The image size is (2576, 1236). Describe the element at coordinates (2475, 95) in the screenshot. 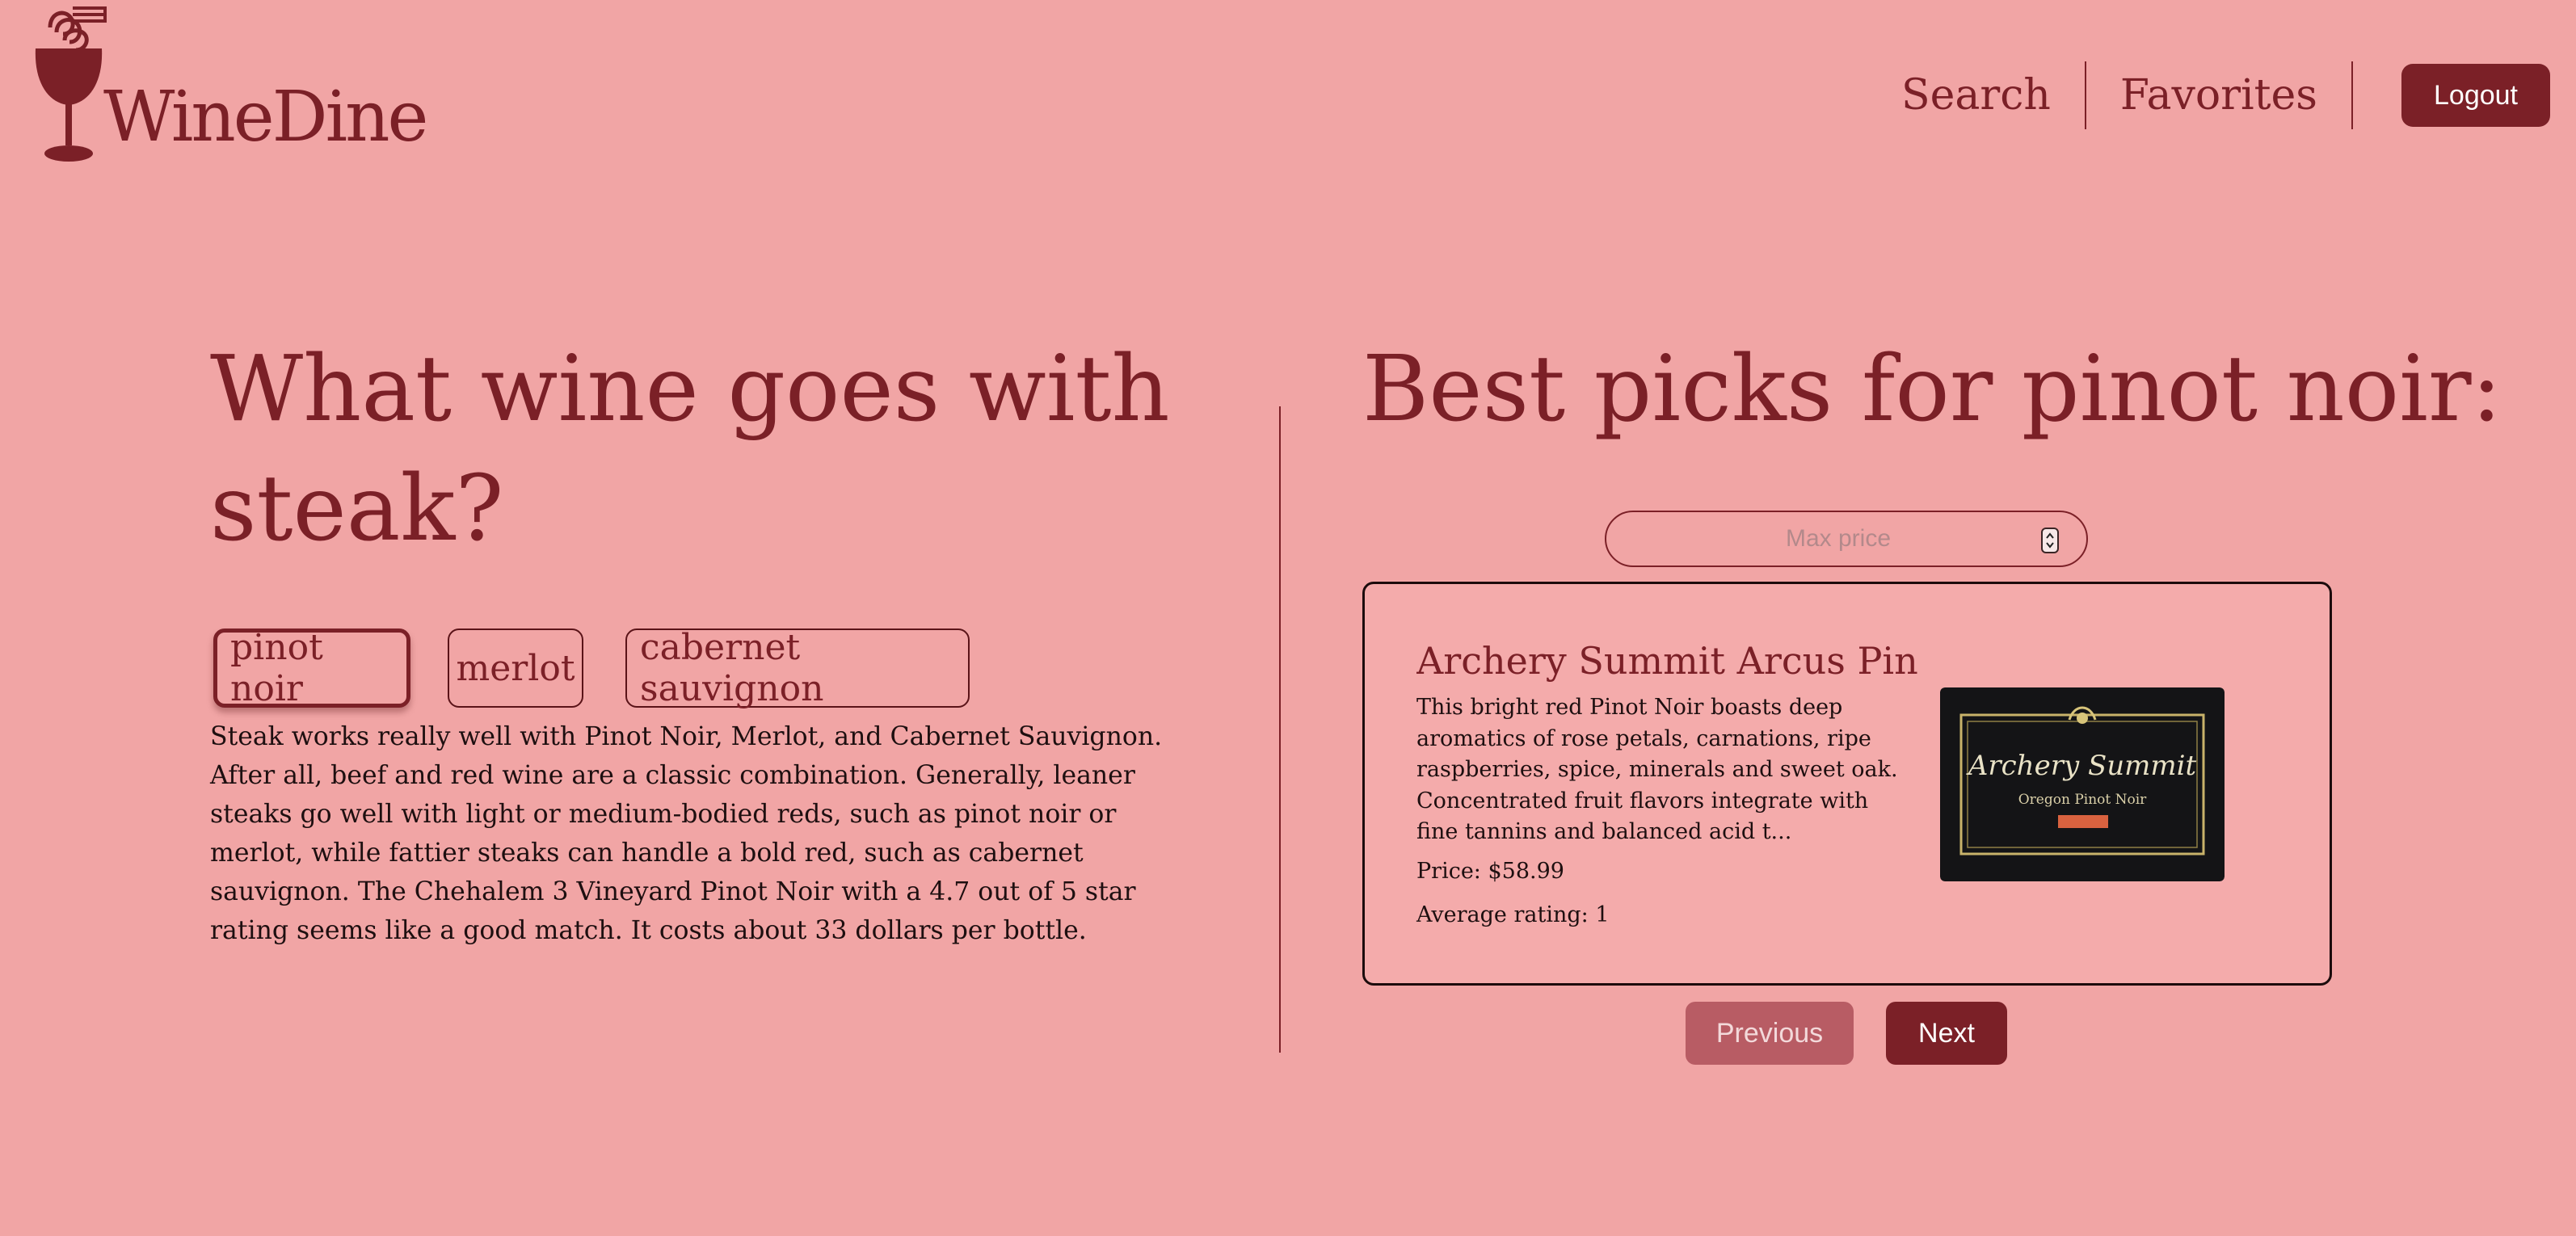

I see `logout-button: Logout` at that location.